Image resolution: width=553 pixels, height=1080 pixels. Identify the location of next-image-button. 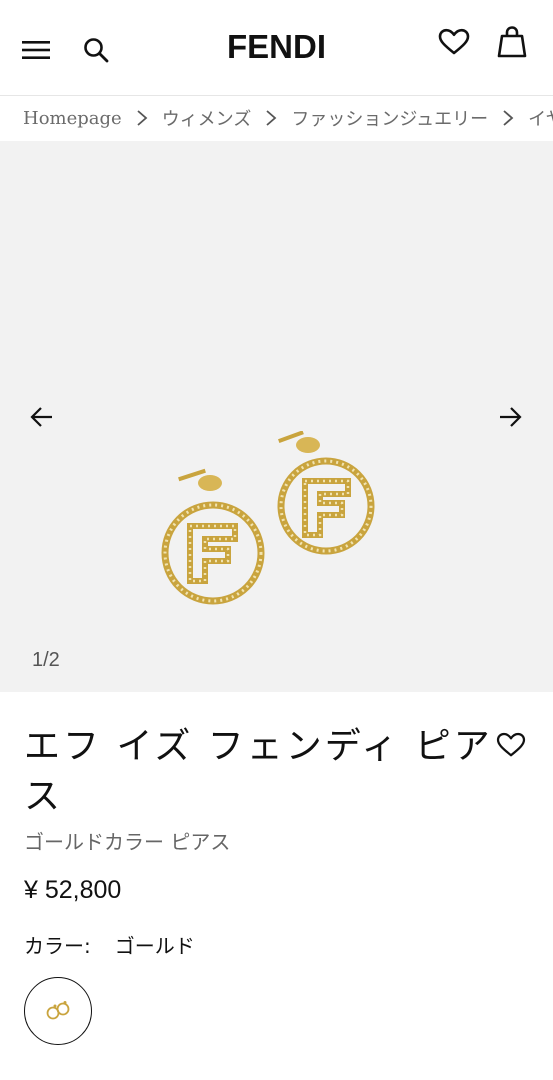
(510, 417).